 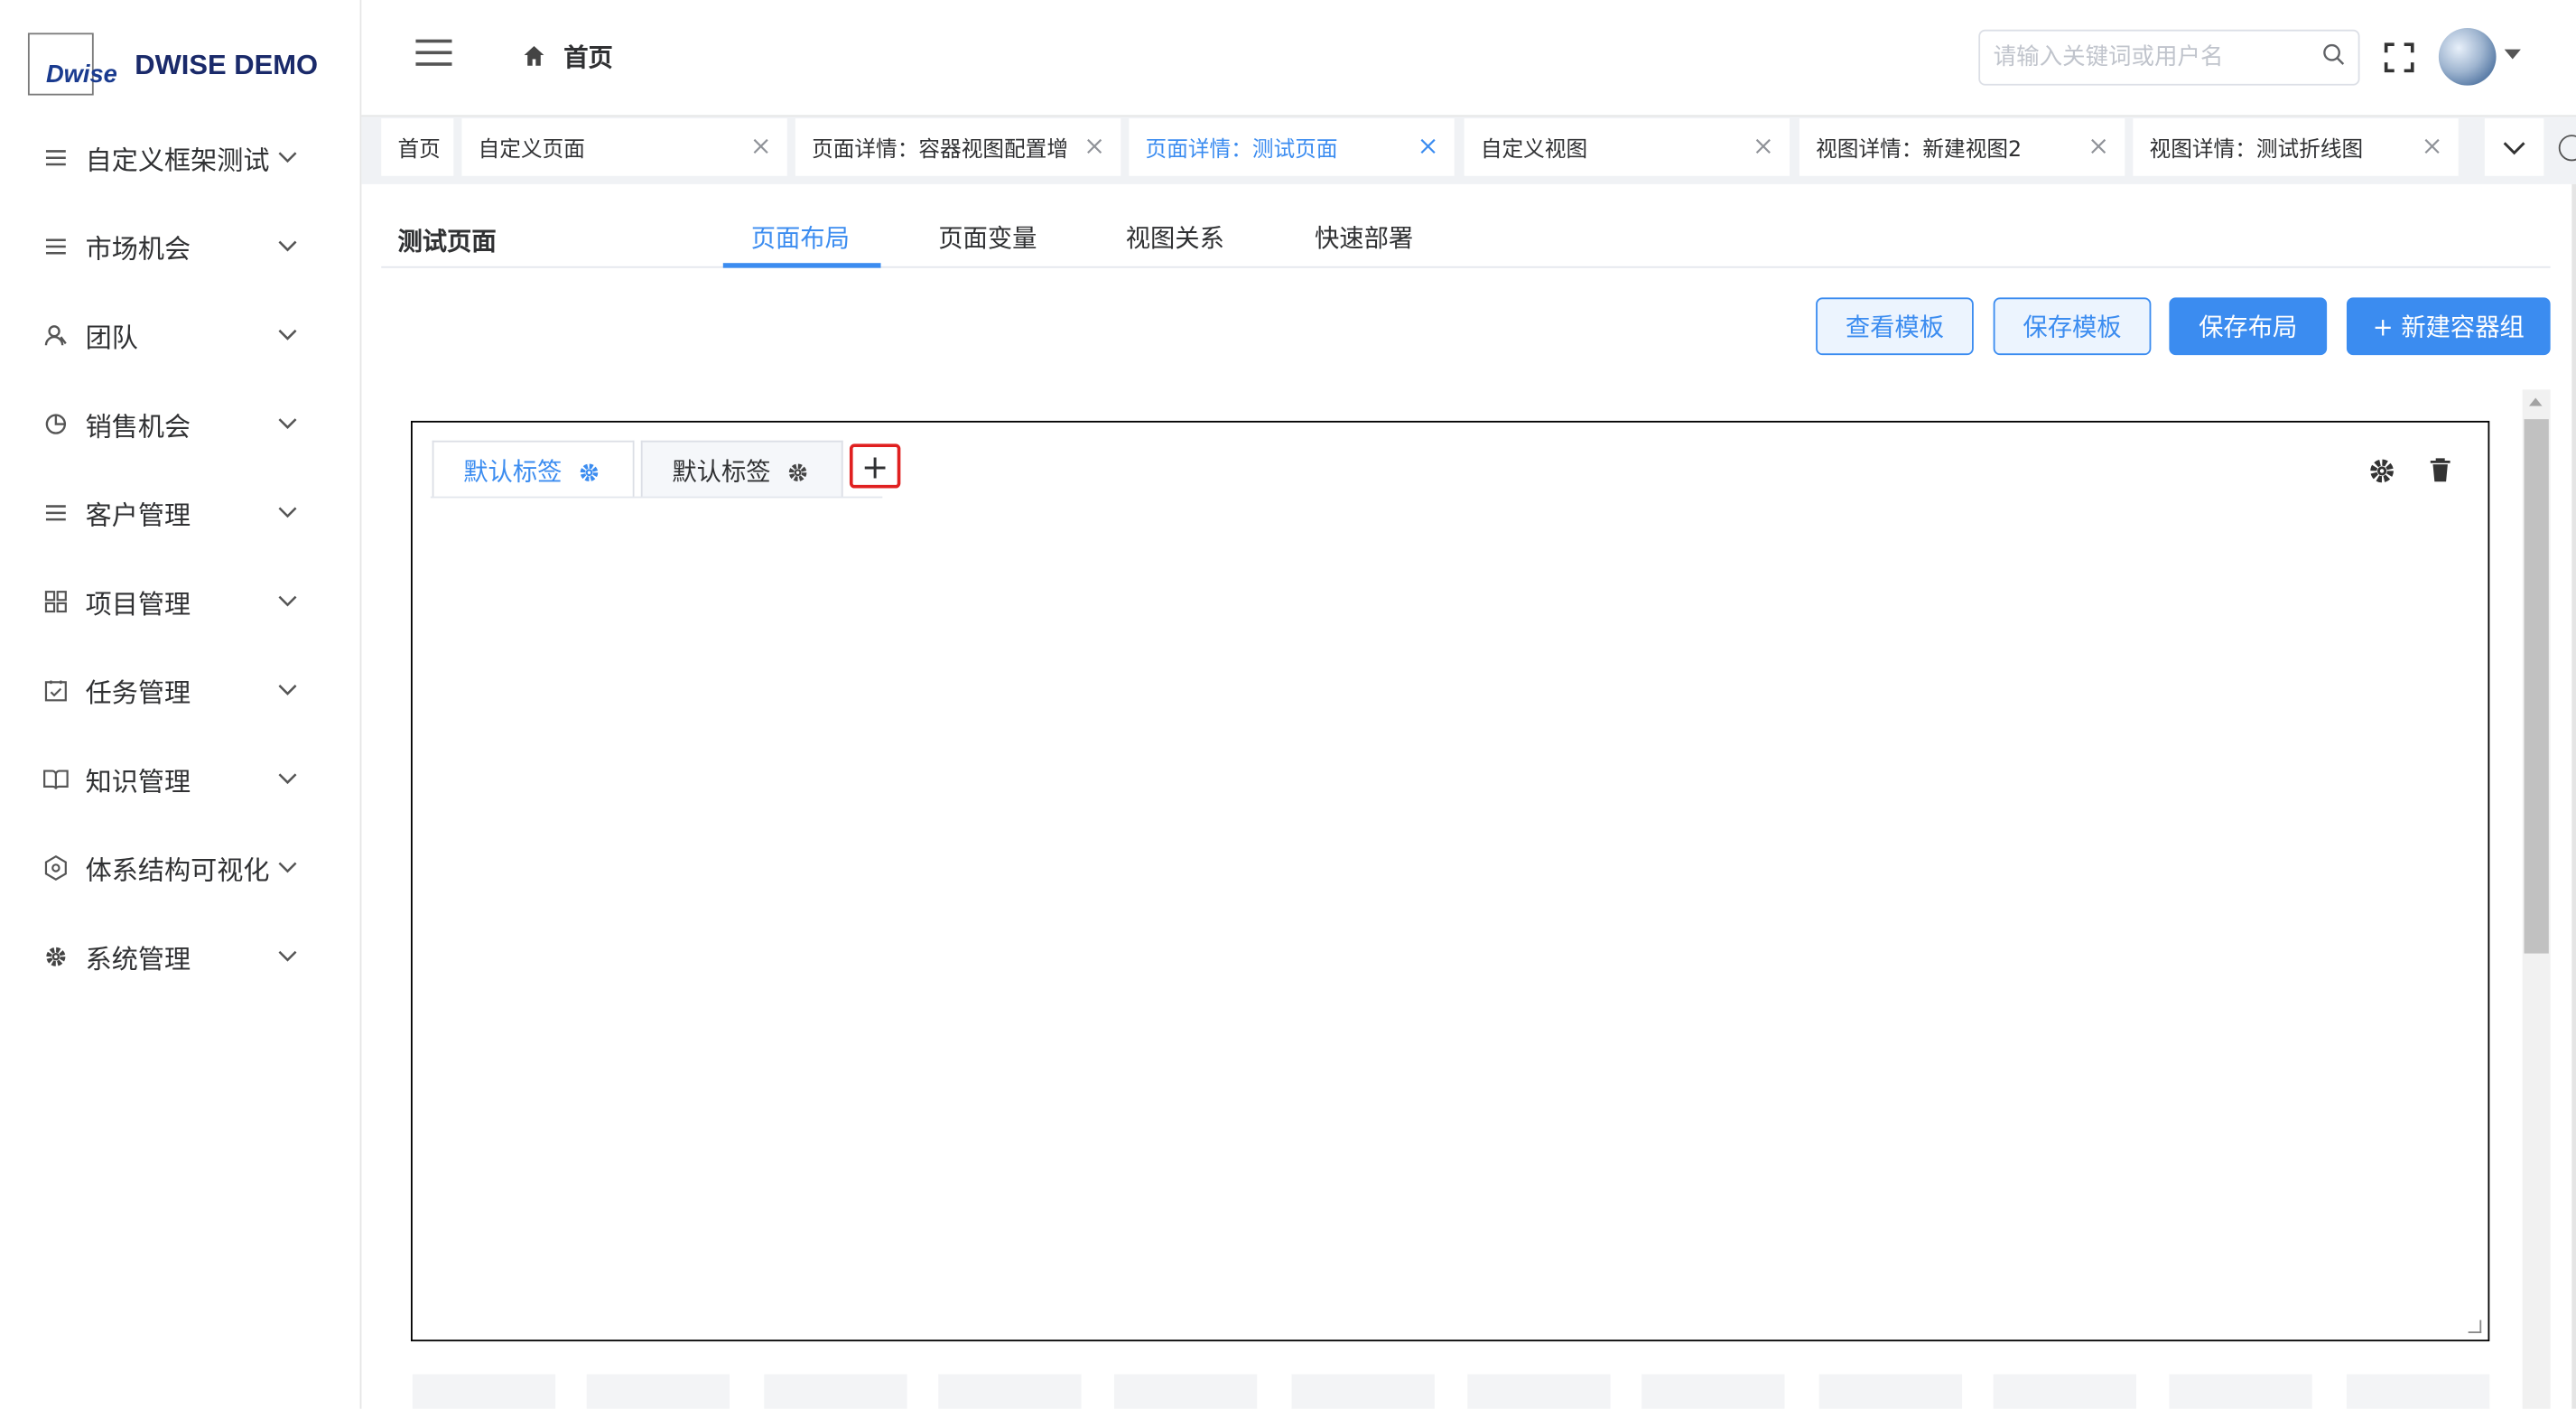 I want to click on add-tab-button: +, so click(x=875, y=466).